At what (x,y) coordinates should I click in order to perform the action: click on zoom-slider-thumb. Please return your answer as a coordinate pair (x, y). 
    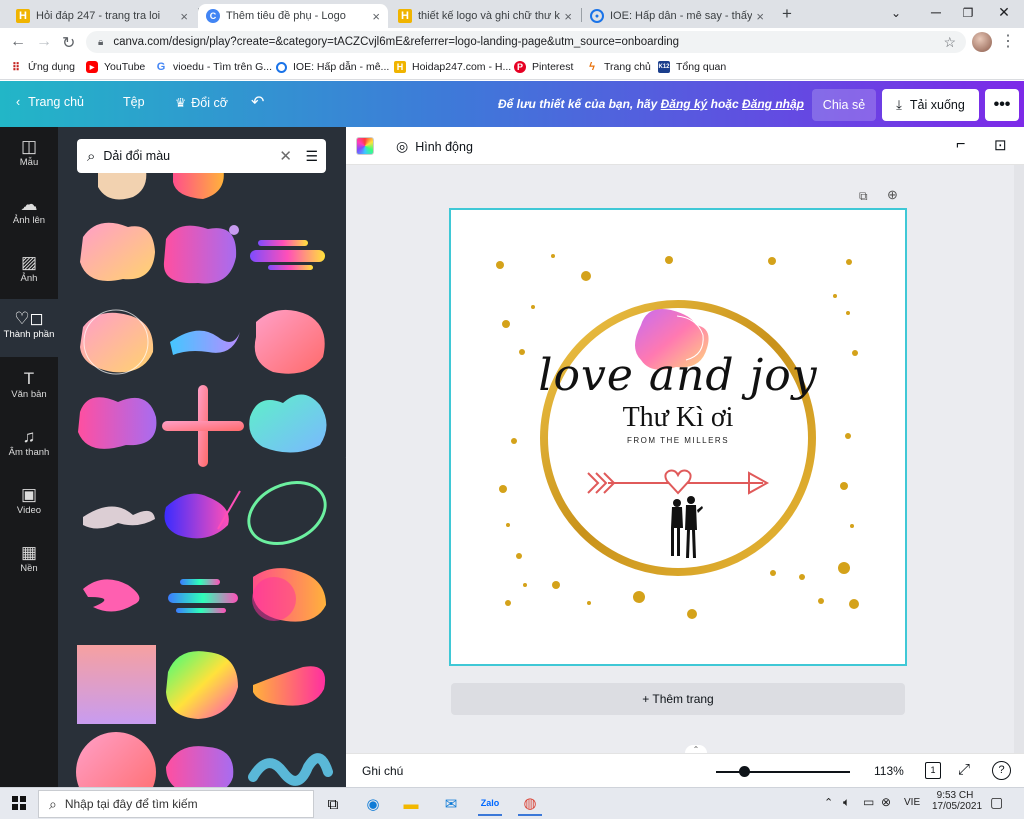
    Looking at the image, I should click on (745, 771).